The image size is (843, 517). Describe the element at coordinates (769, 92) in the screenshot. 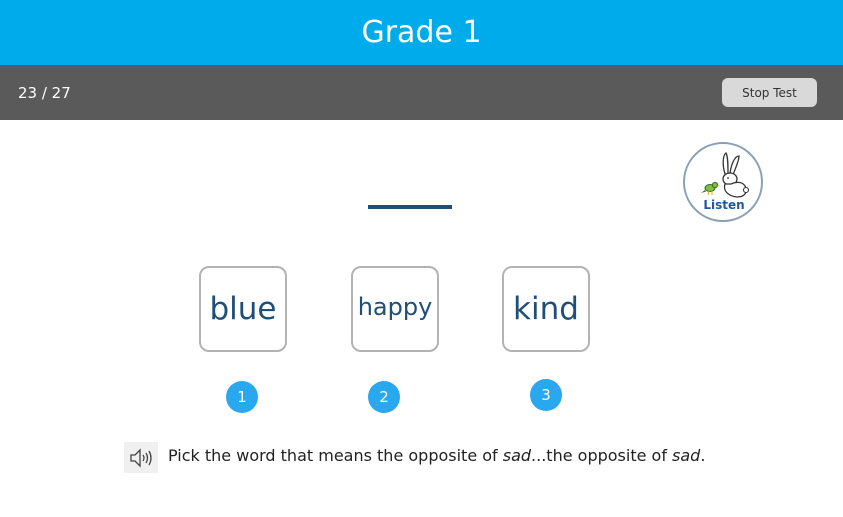

I see `stop-test-button: Stop Test` at that location.